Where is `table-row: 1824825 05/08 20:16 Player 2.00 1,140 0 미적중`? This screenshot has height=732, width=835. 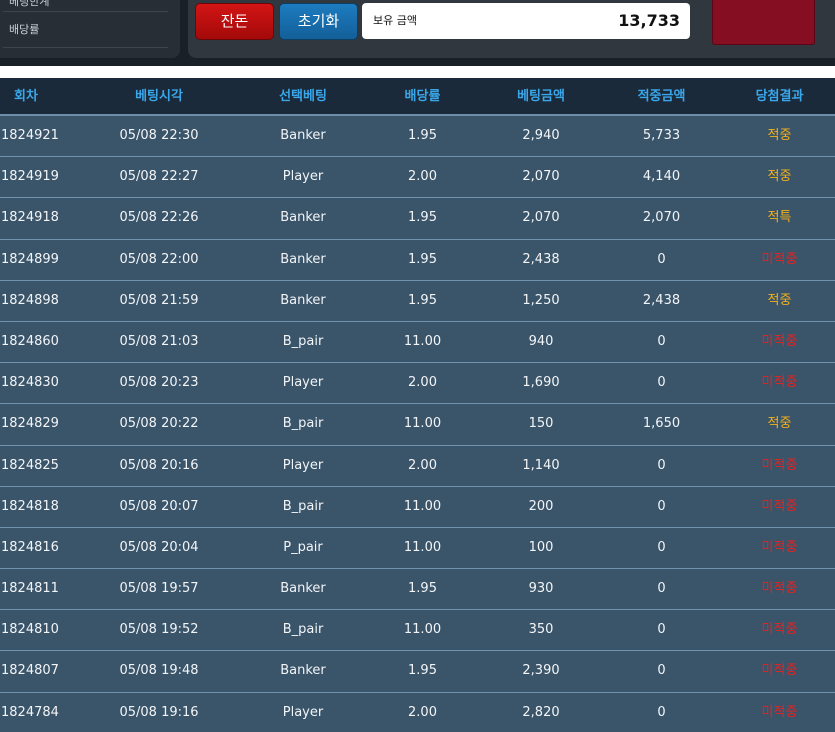 table-row: 1824825 05/08 20:16 Player 2.00 1,140 0 미적중 is located at coordinates (417, 466).